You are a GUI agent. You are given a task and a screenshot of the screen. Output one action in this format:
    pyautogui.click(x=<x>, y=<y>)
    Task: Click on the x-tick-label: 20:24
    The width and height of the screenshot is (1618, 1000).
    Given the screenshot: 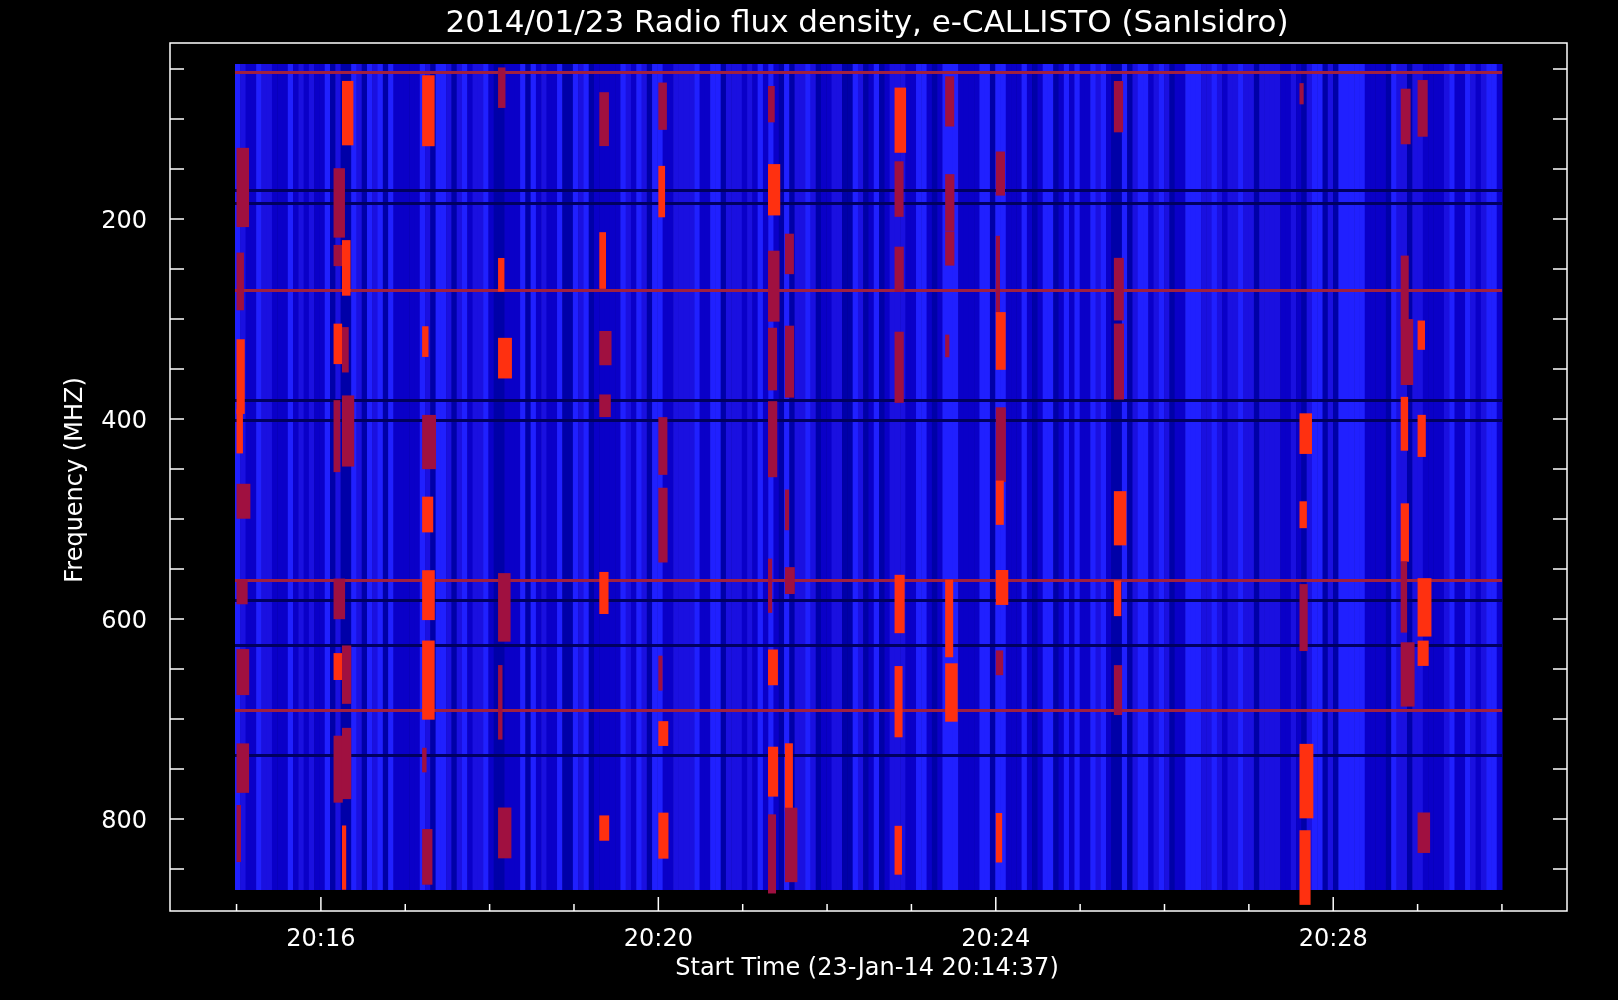 What is the action you would take?
    pyautogui.click(x=996, y=938)
    